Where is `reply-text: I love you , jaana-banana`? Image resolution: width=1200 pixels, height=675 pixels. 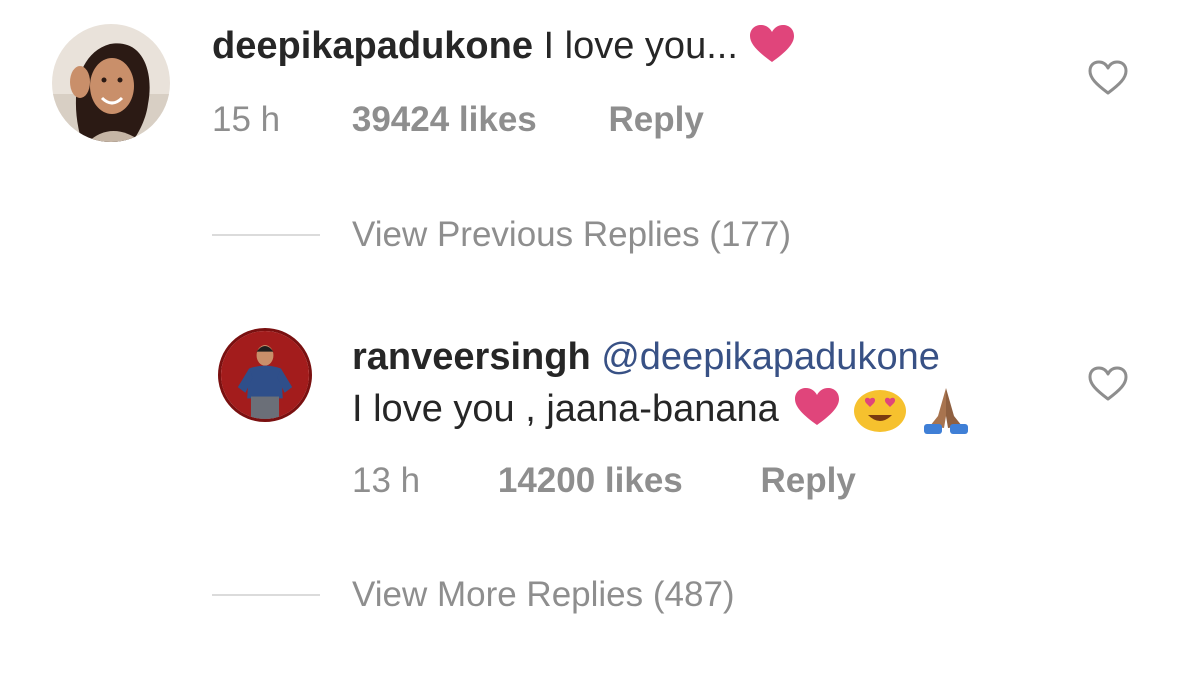
reply-text: I love you , jaana-banana is located at coordinates (565, 409).